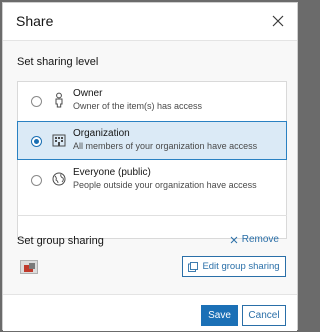 The height and width of the screenshot is (332, 320). What do you see at coordinates (241, 266) in the screenshot?
I see `edit-group-sharing-label: Edit group sharing` at bounding box center [241, 266].